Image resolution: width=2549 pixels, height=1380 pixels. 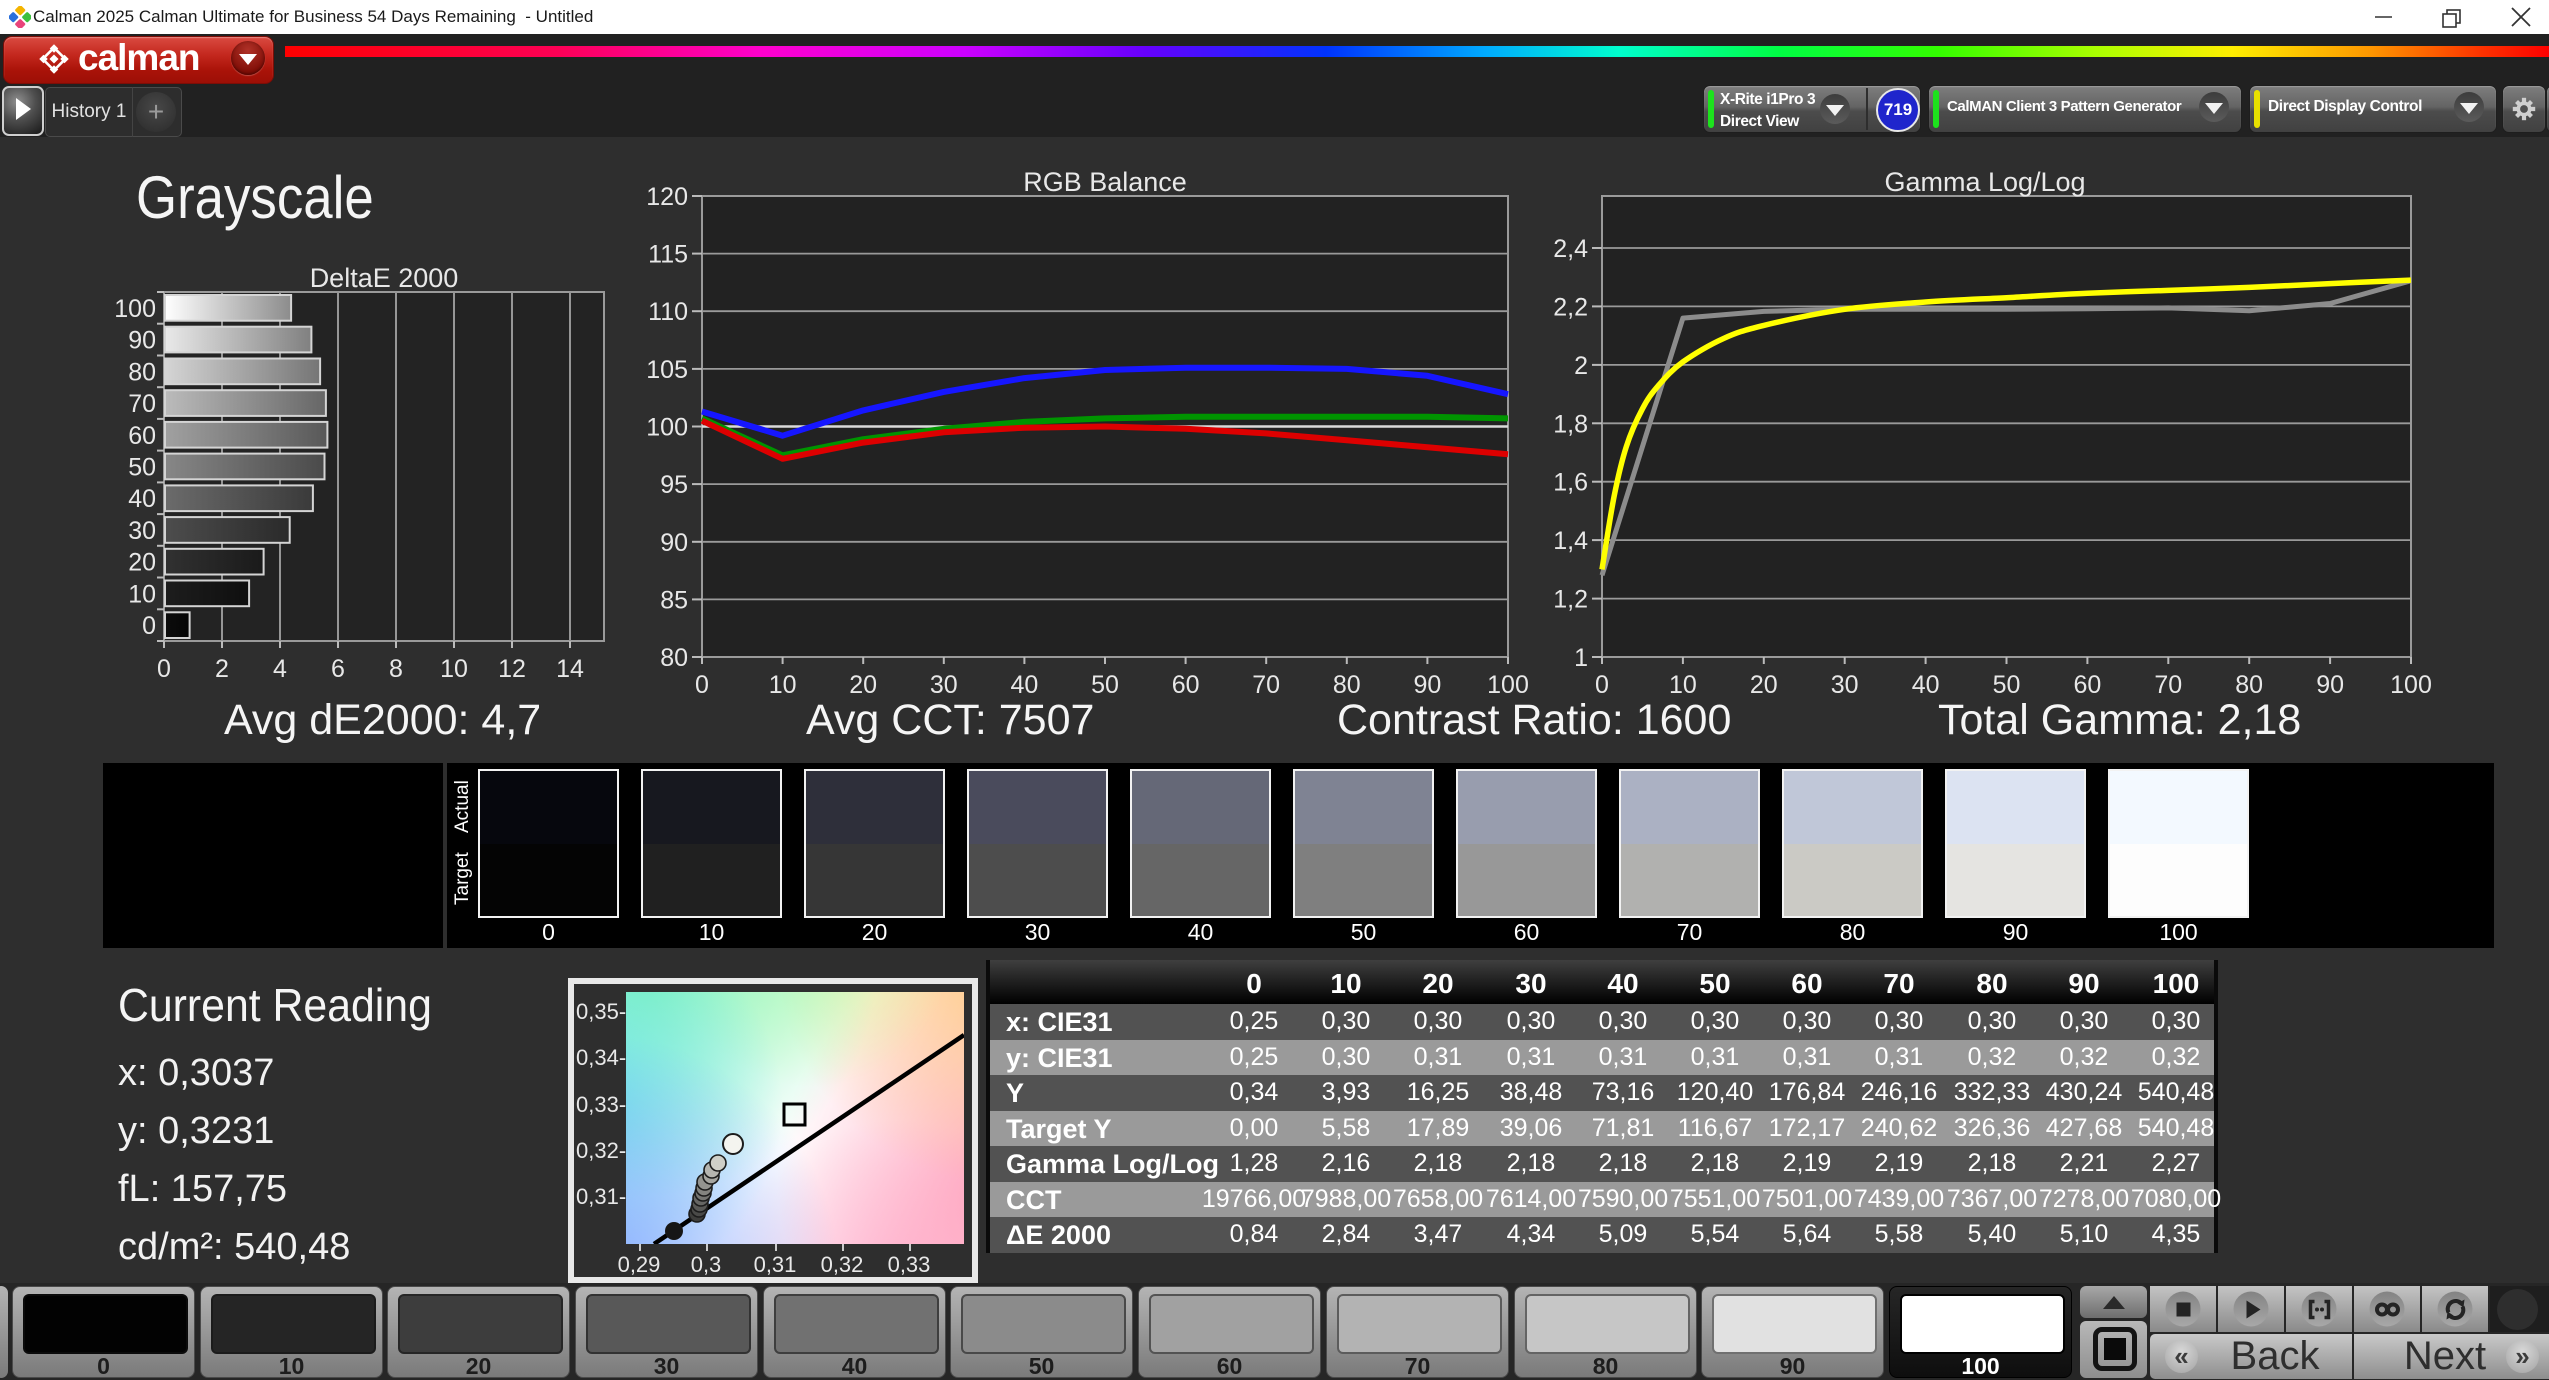 What do you see at coordinates (1105, 182) in the screenshot?
I see `svg-text: RGB Balance` at bounding box center [1105, 182].